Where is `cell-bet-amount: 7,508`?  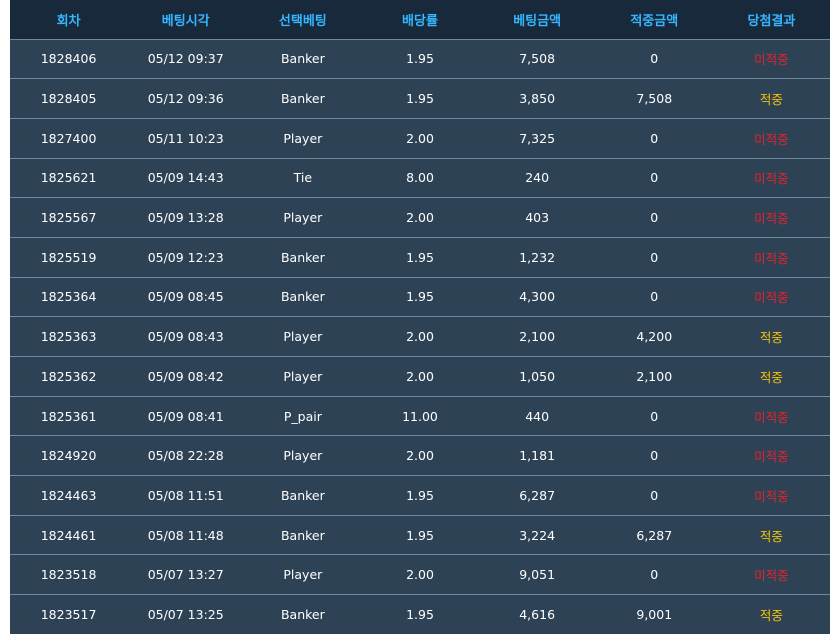 cell-bet-amount: 7,508 is located at coordinates (537, 59).